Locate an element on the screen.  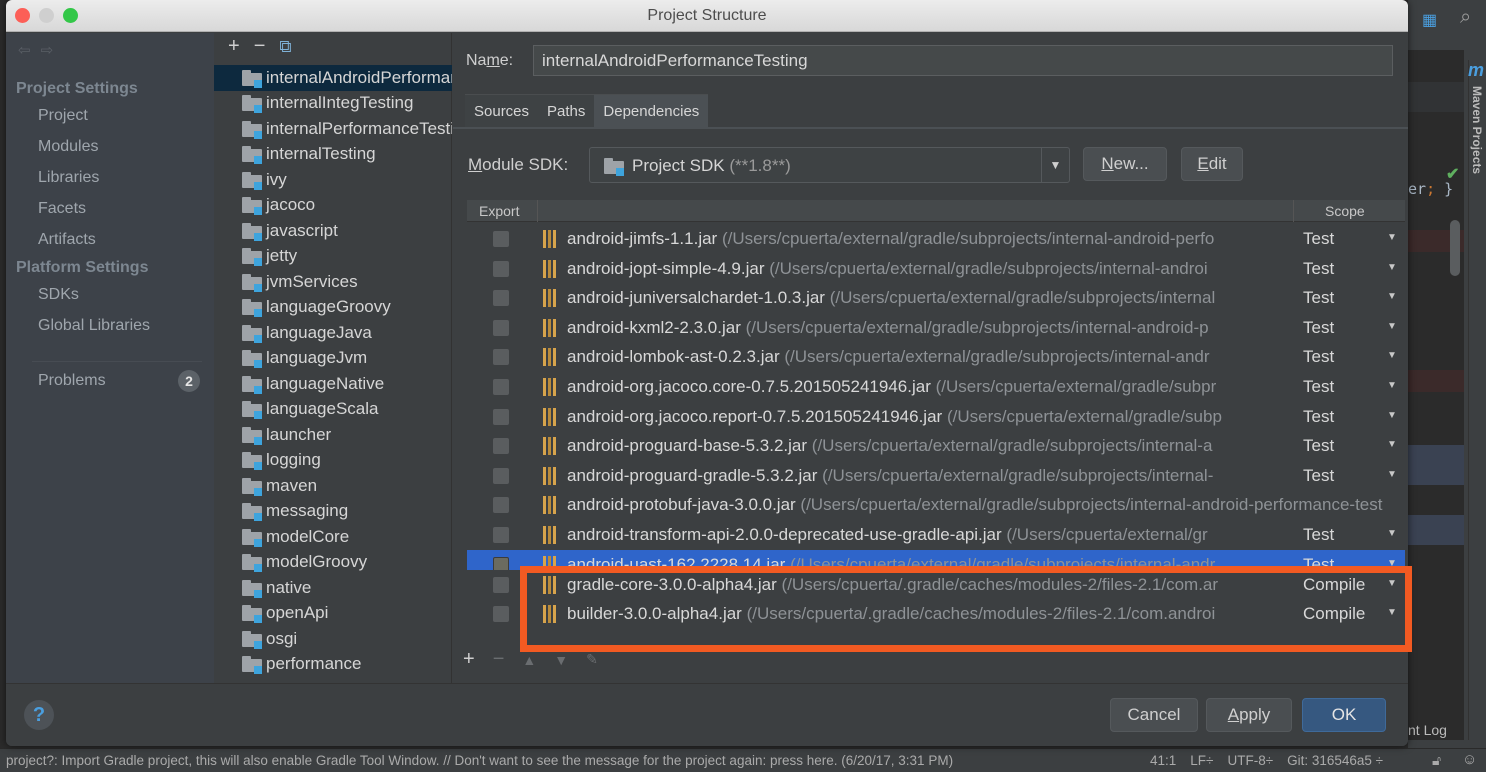
file-encoding: UTF-8÷ is located at coordinates (1250, 760).